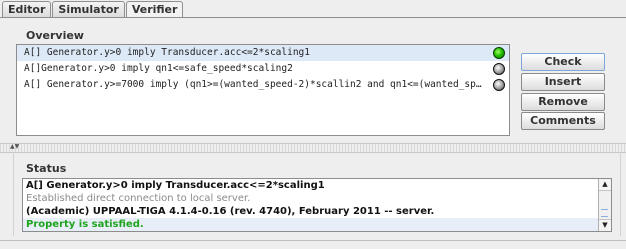 The height and width of the screenshot is (249, 626). What do you see at coordinates (154, 9) in the screenshot?
I see `tab-verifier: Verifier` at bounding box center [154, 9].